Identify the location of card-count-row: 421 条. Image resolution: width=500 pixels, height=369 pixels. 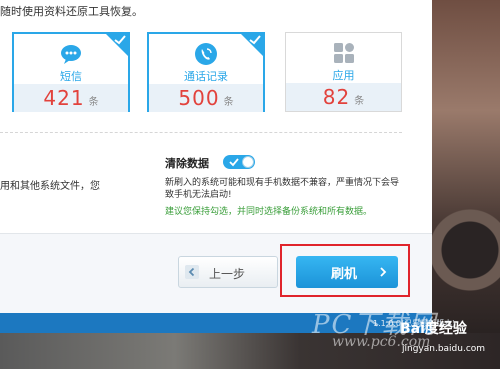
(71, 98).